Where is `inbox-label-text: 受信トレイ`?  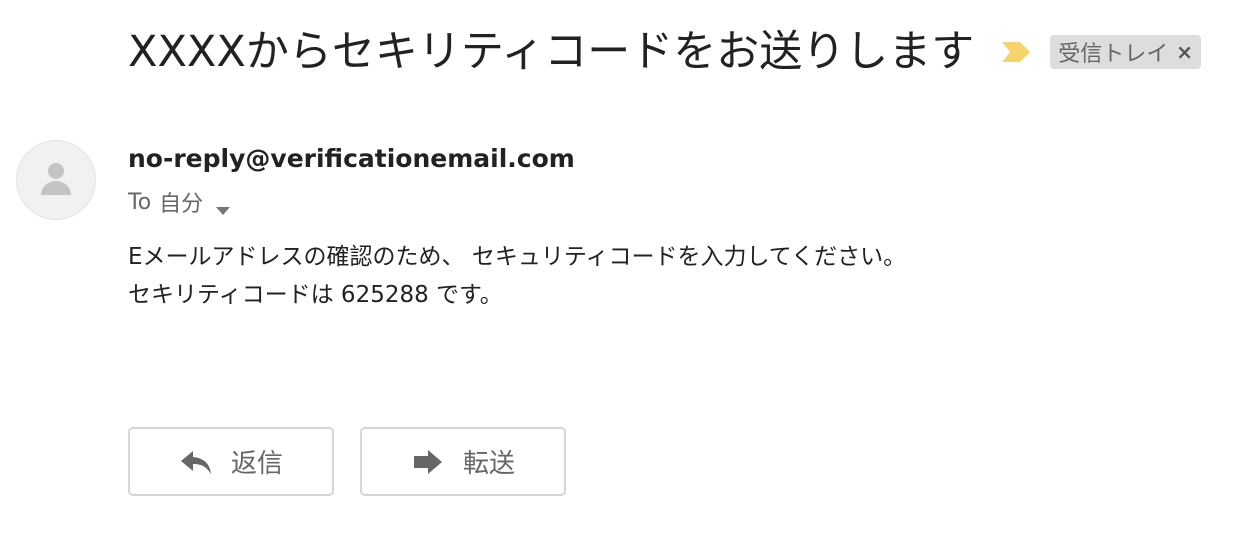 inbox-label-text: 受信トレイ is located at coordinates (1113, 54).